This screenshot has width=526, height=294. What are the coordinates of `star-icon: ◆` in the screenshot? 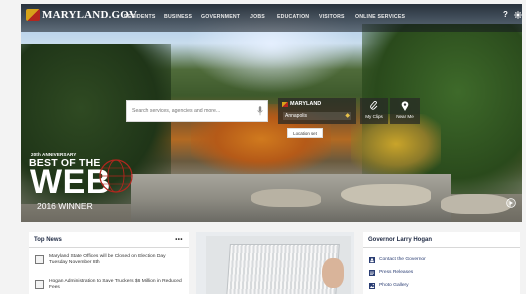 It's located at (347, 115).